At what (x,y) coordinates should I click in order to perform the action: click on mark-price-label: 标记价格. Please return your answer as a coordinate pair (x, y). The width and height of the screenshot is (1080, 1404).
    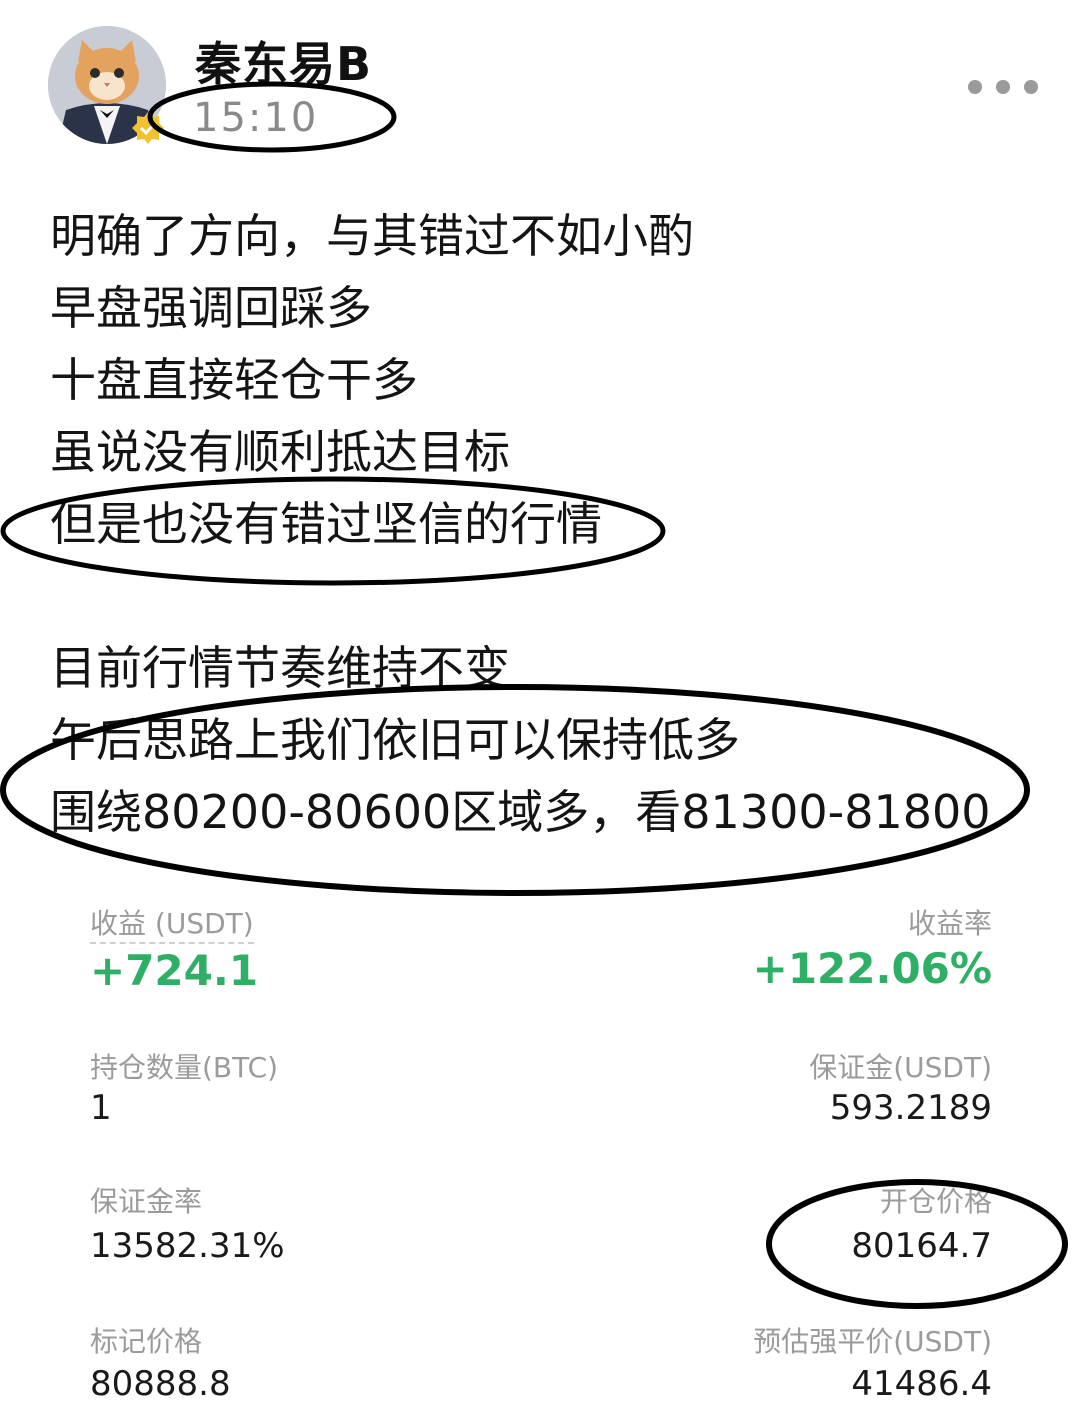
    Looking at the image, I should click on (146, 1341).